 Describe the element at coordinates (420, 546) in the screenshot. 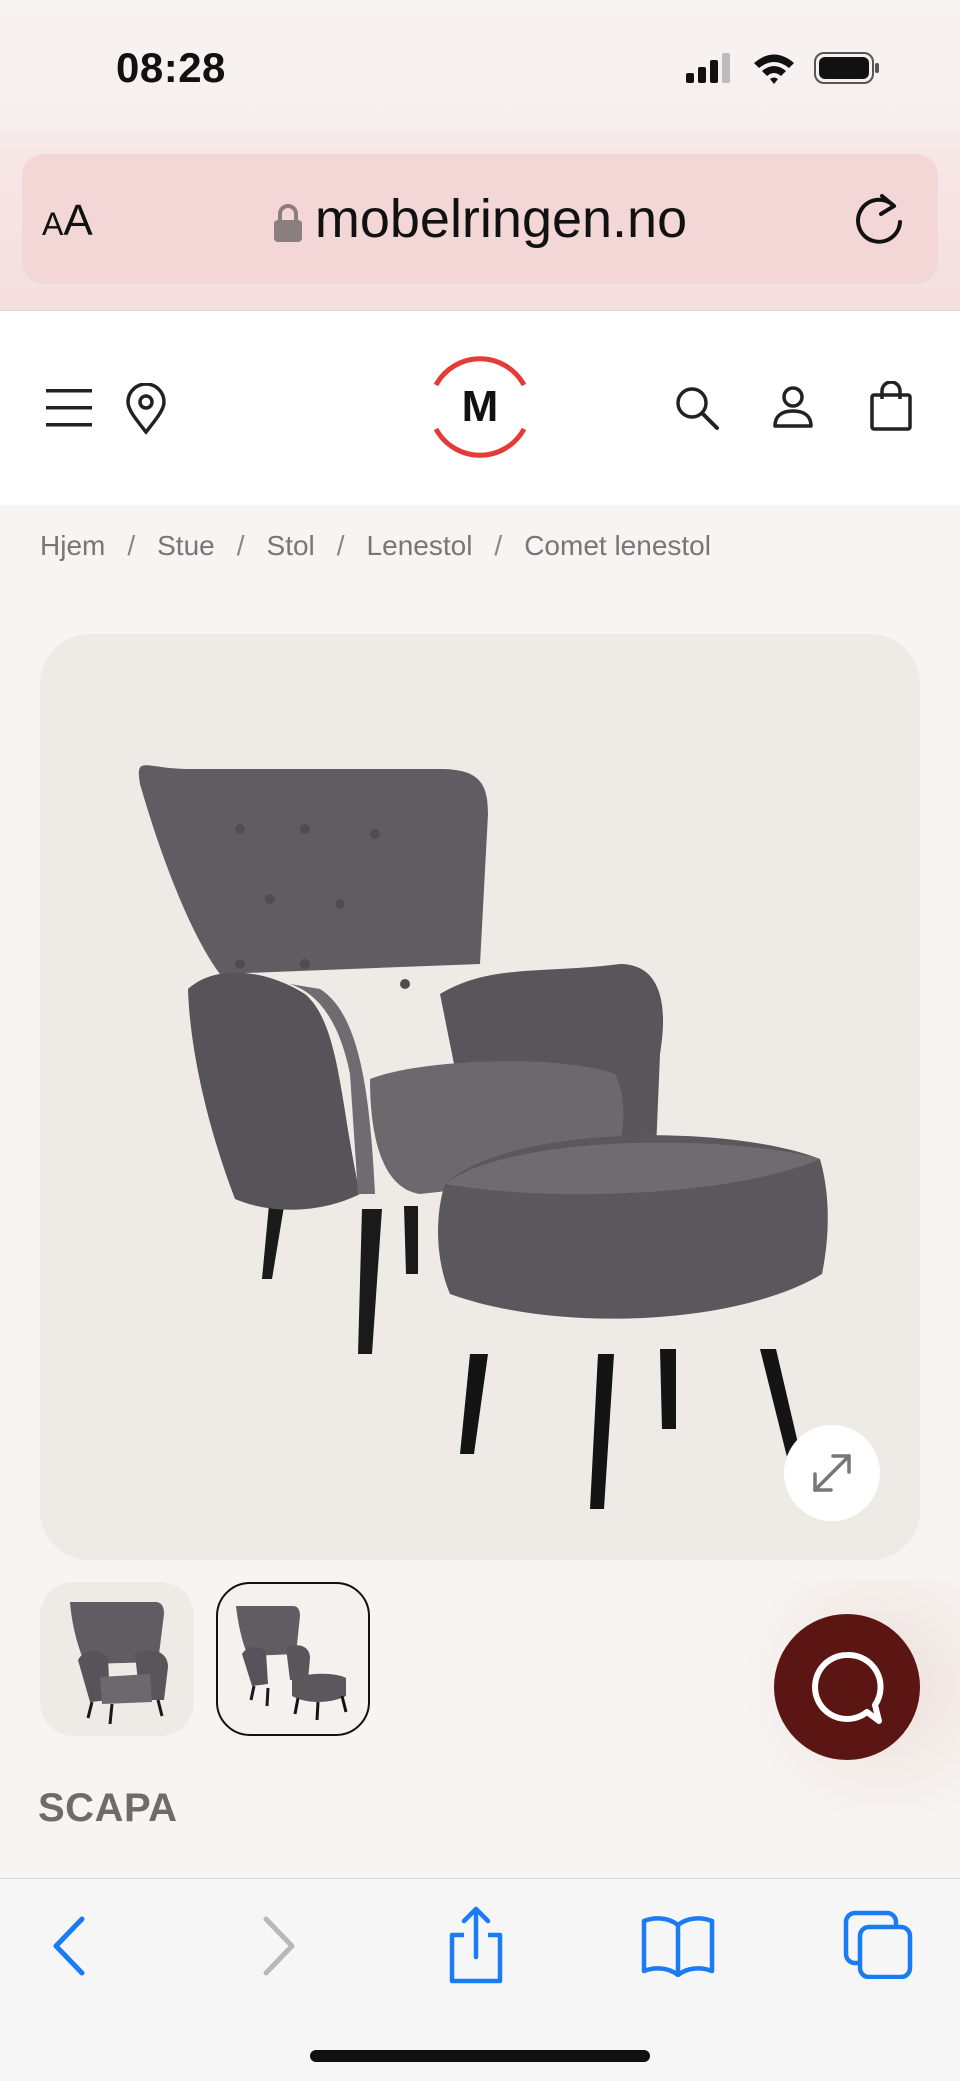

I see `breadcrumb-link-lenestol: Lenestol` at that location.